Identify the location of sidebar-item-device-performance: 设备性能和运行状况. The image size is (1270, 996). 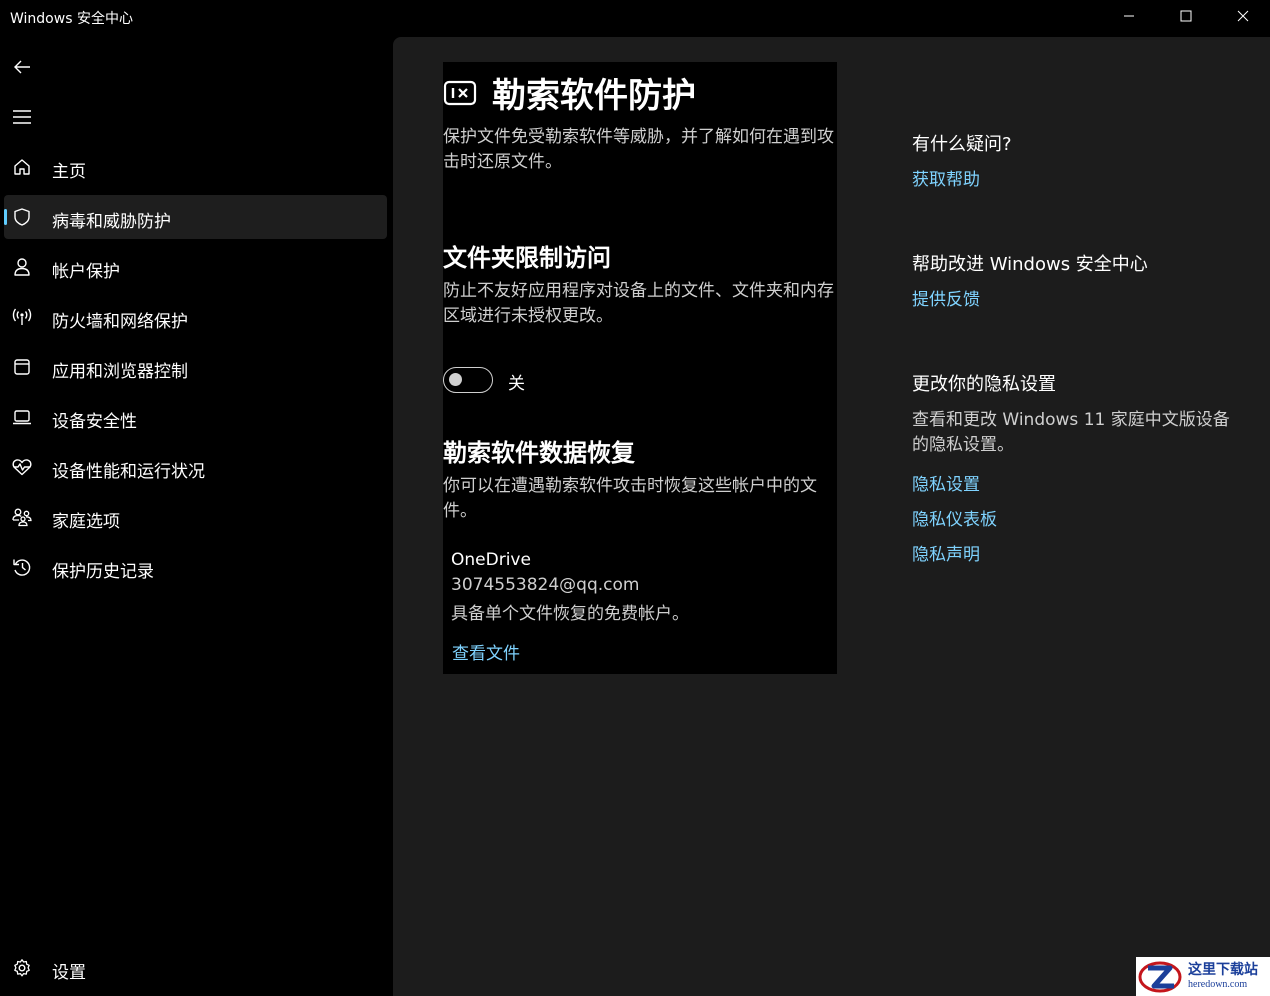
(195, 467).